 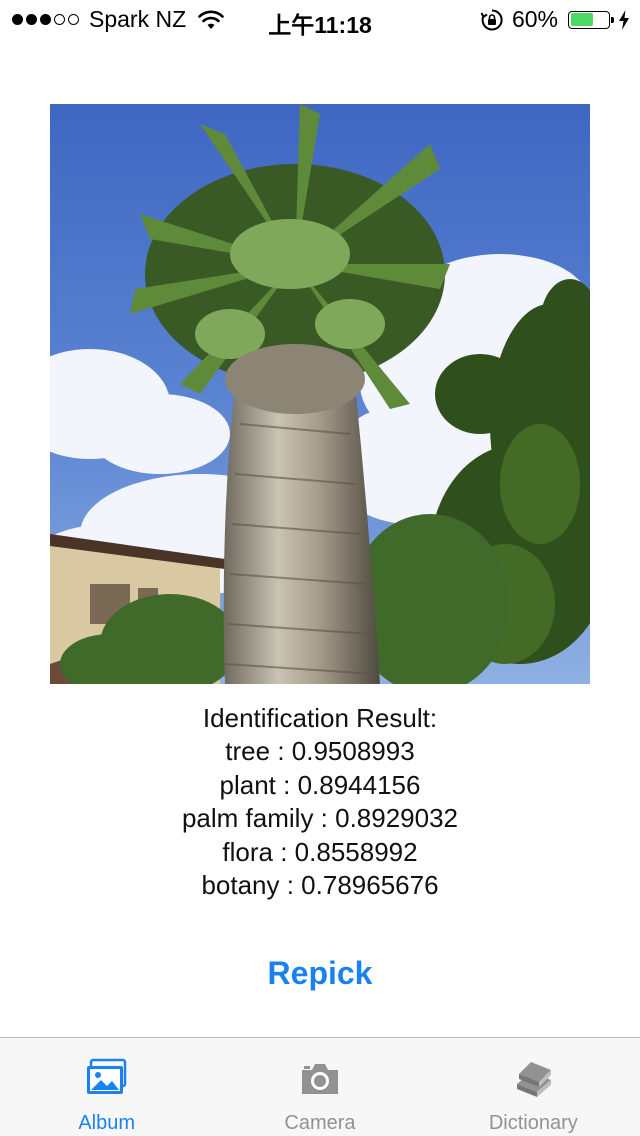 I want to click on battery-level, so click(x=581, y=19).